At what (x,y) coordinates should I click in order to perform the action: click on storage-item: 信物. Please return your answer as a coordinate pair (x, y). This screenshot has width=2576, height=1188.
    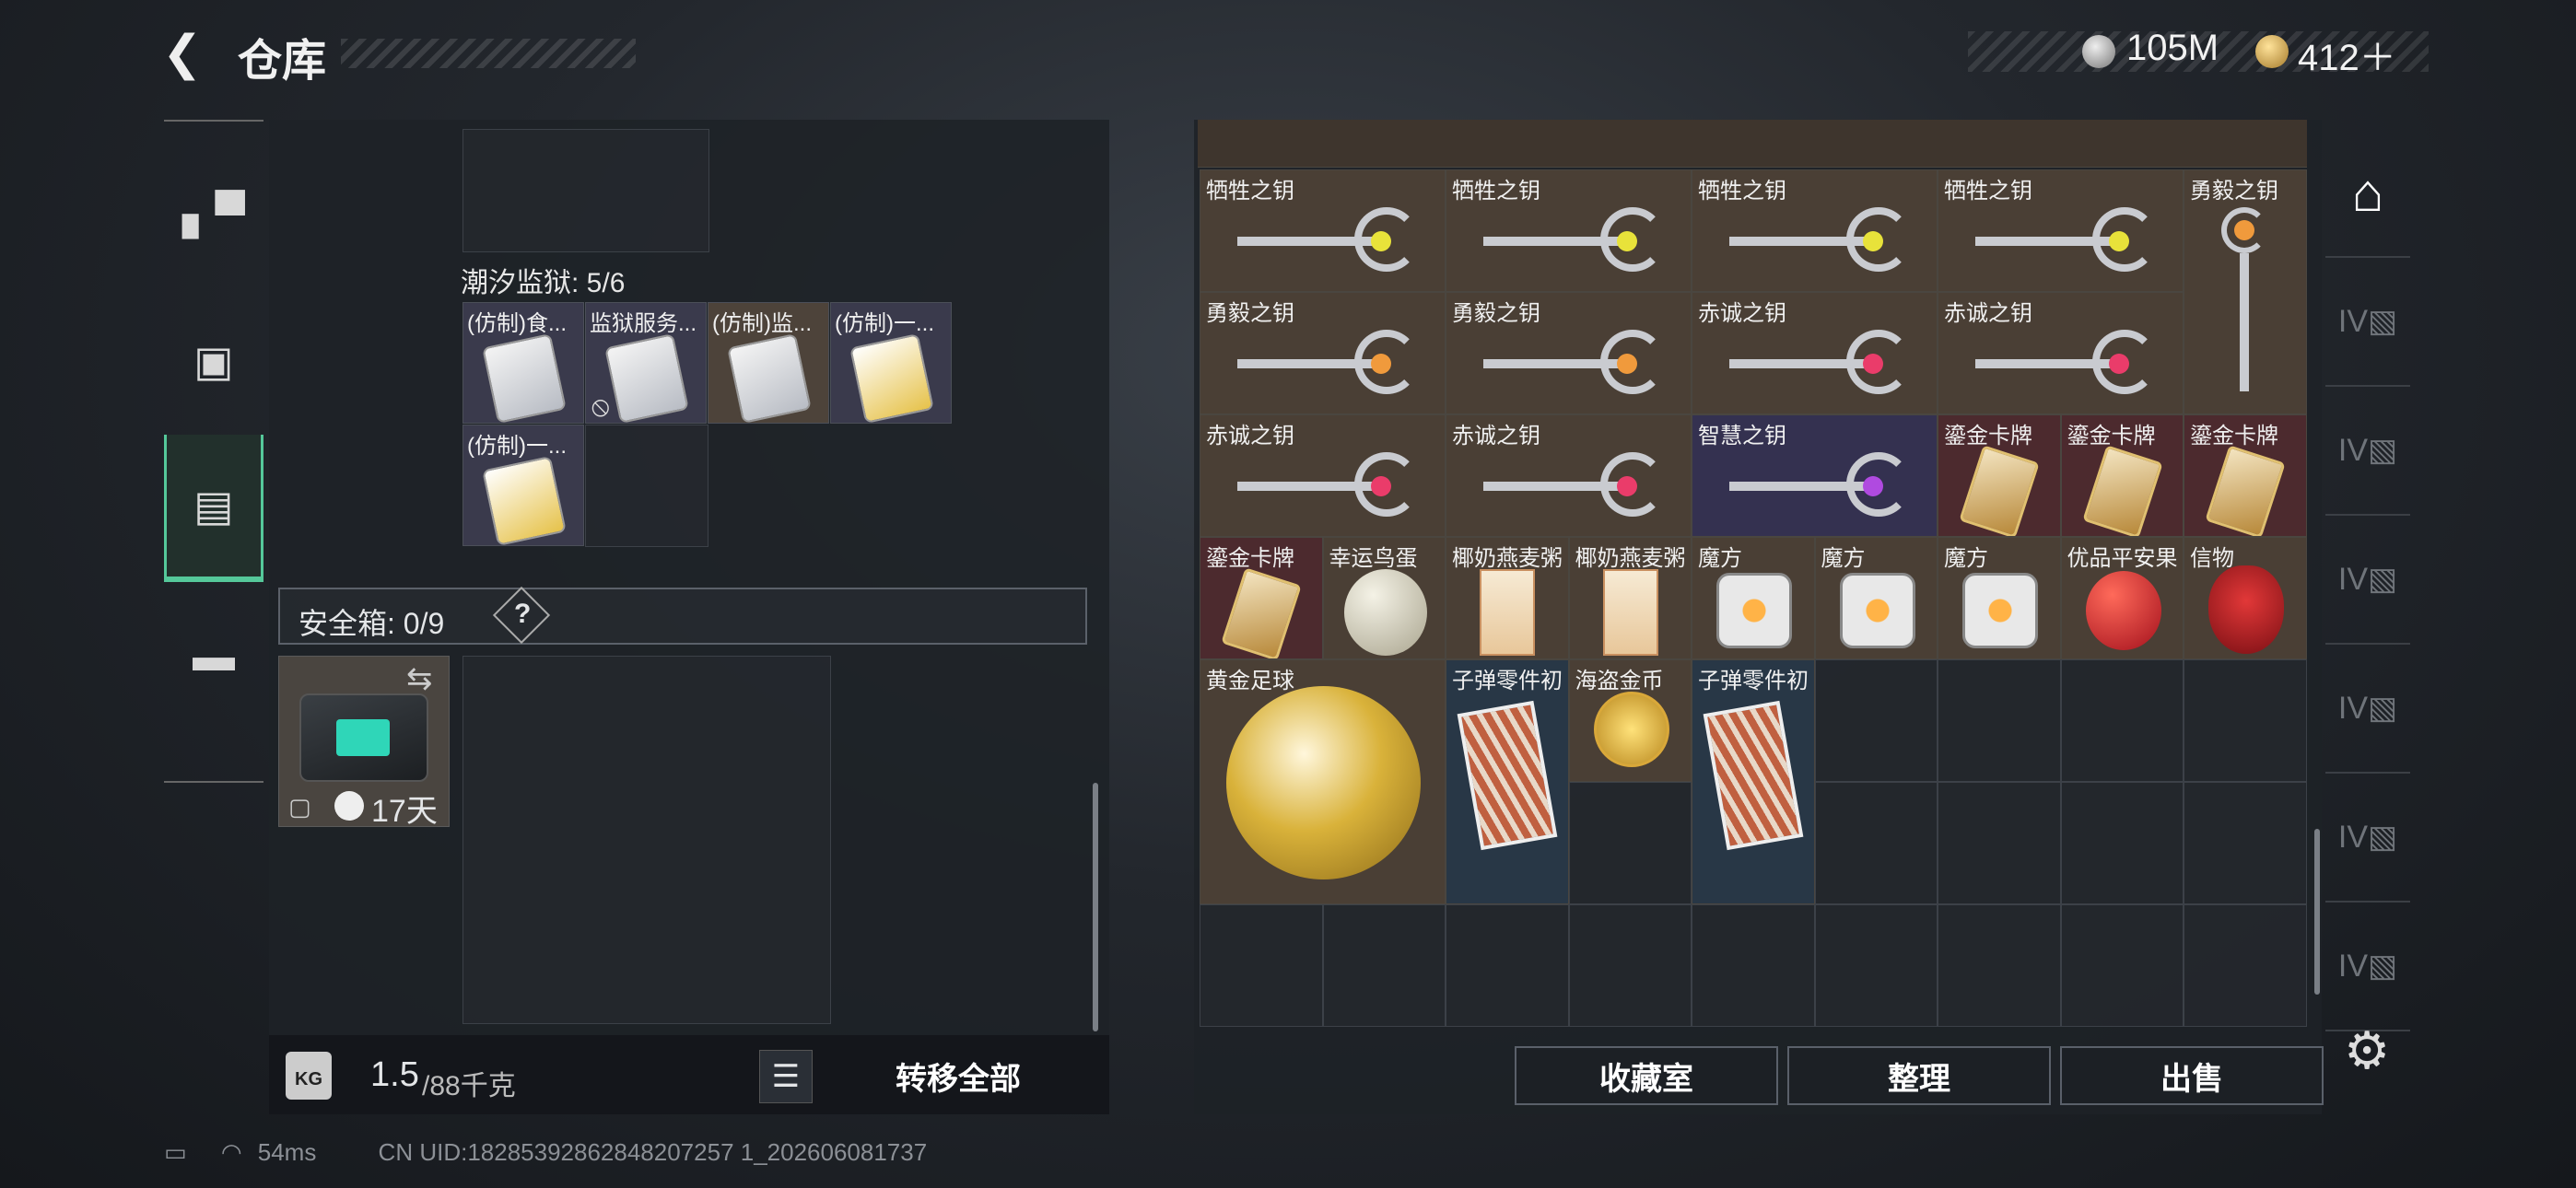
    Looking at the image, I should click on (2245, 598).